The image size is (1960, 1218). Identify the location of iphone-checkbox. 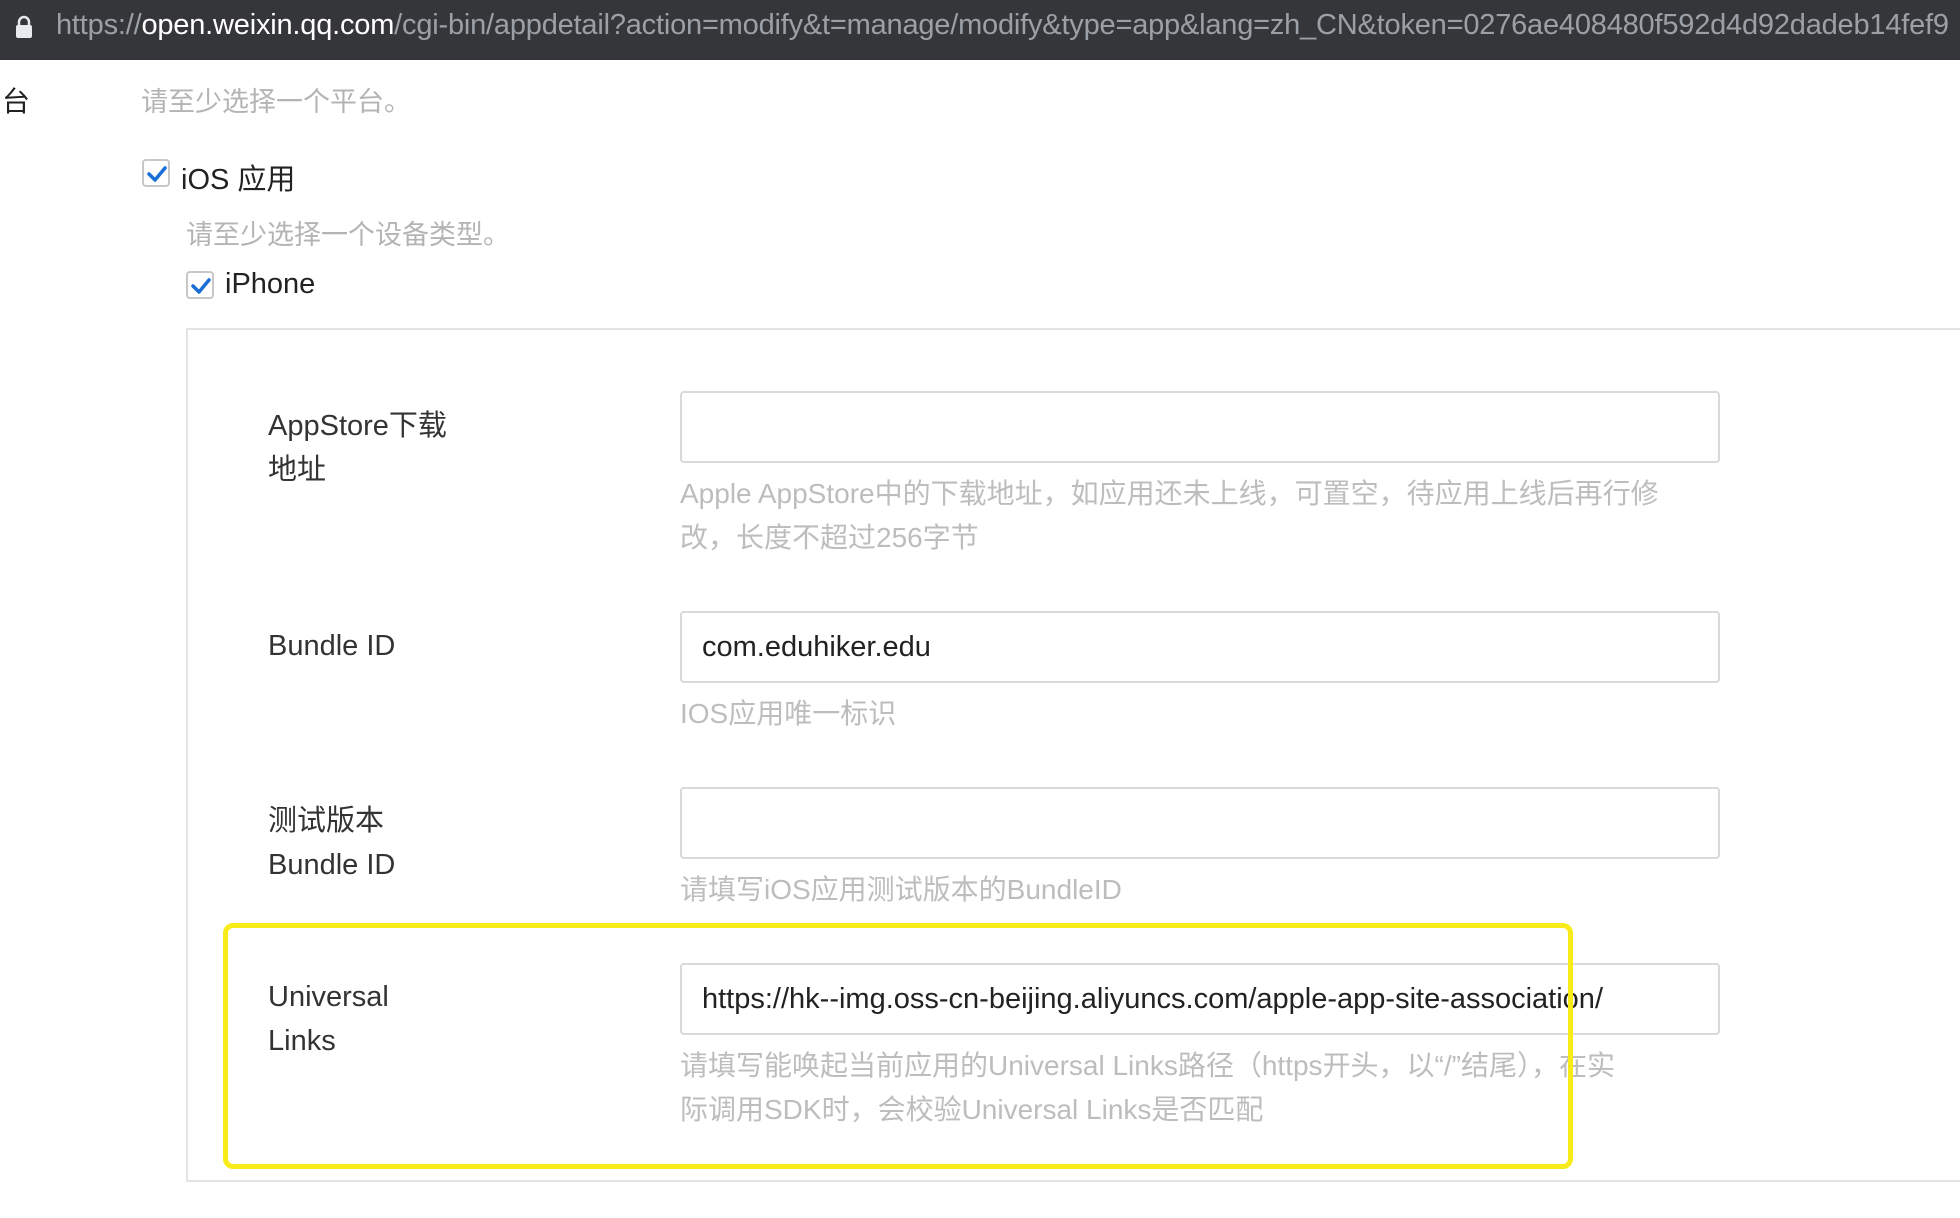
(200, 285).